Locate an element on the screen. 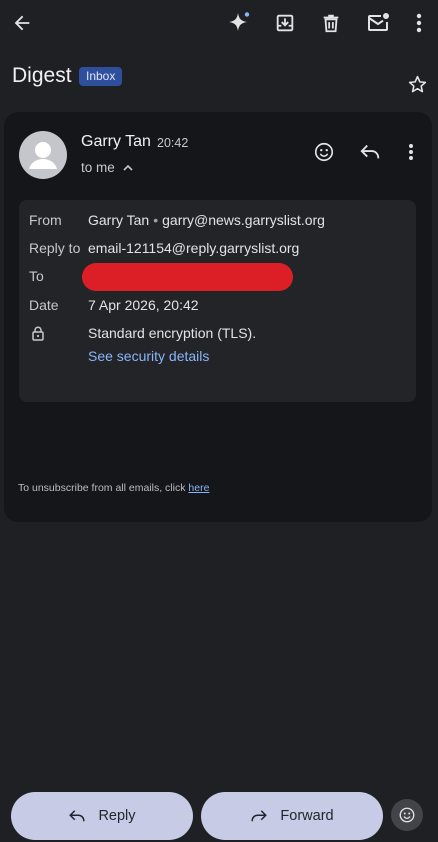  sender-name: Garry Tan is located at coordinates (116, 142).